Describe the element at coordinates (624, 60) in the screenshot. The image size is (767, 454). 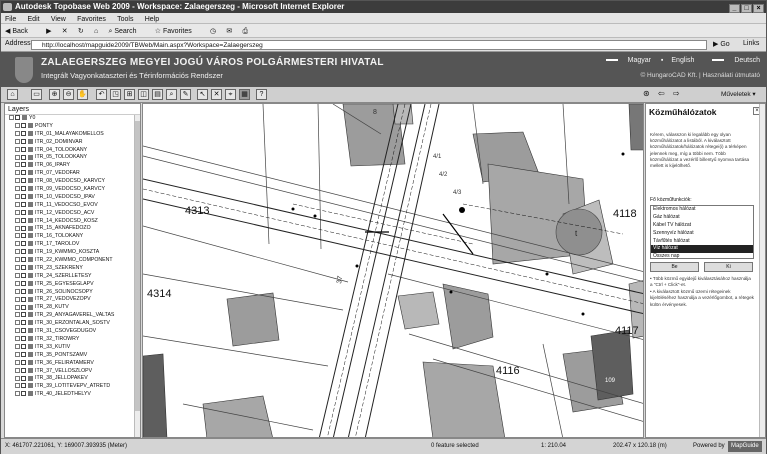
I see `lang-magyar: Magyar` at that location.